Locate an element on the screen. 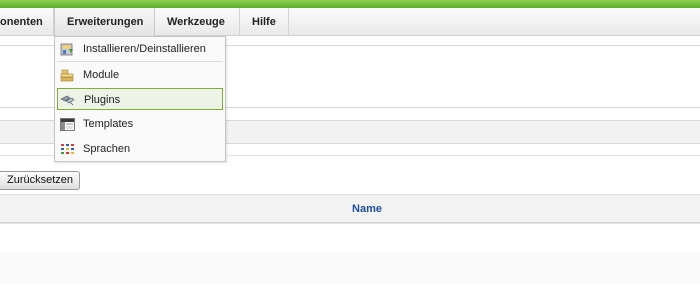 The height and width of the screenshot is (300, 700). menu-hilfe: Hilfe is located at coordinates (264, 22).